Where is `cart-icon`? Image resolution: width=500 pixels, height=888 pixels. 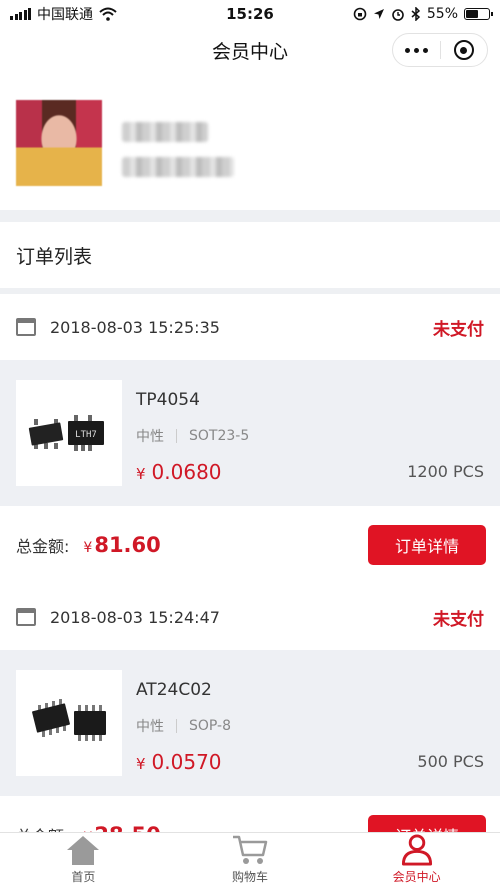
cart-icon is located at coordinates (250, 849).